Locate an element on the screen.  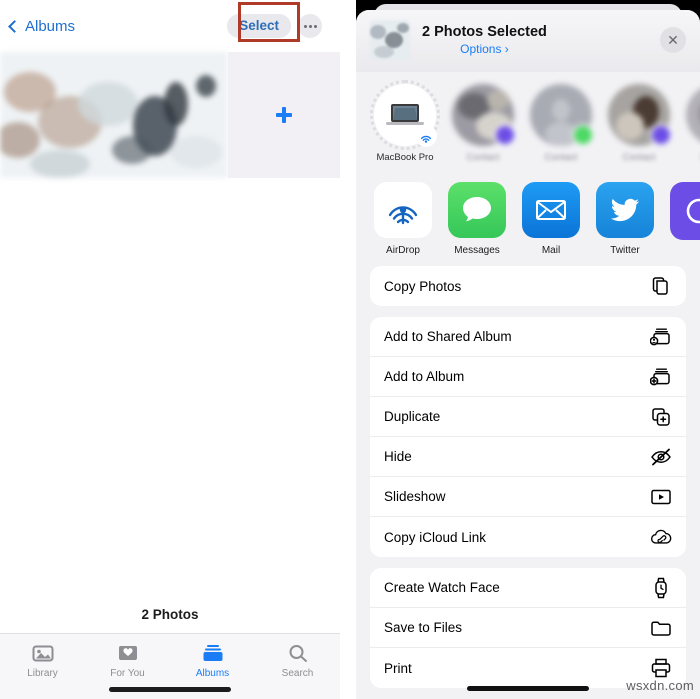
action-card-1: Copy Photos is located at coordinates (528, 286).